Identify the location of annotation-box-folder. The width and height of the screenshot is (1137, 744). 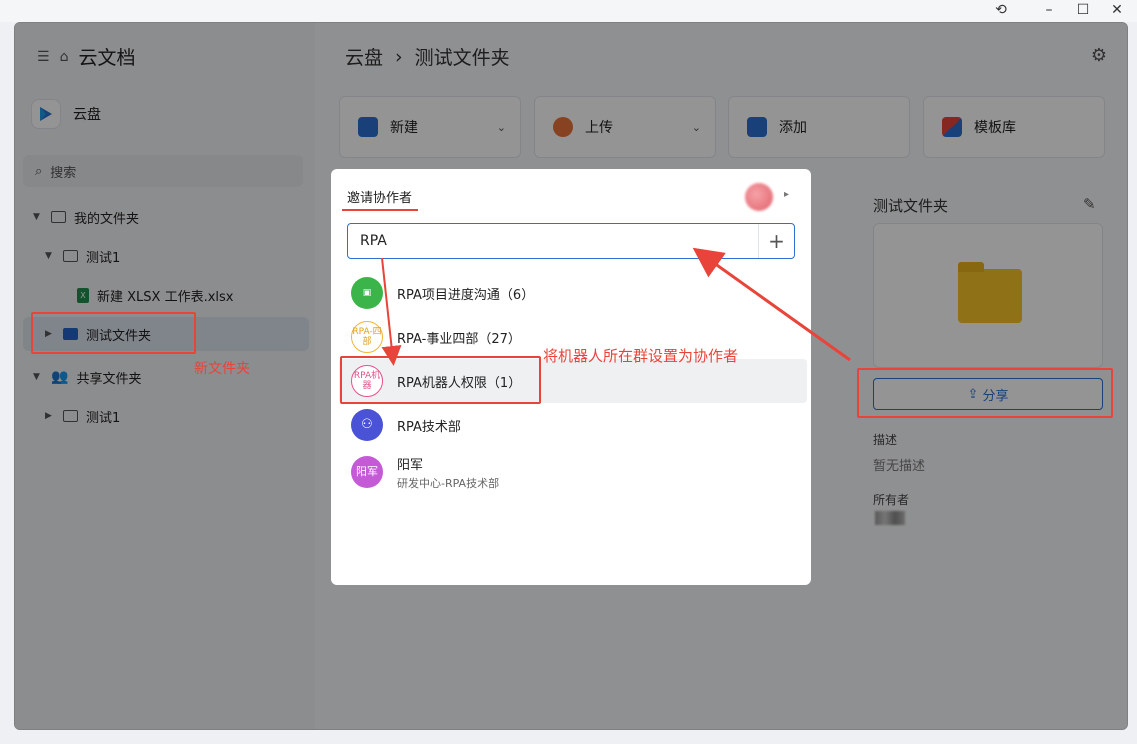
(113, 333).